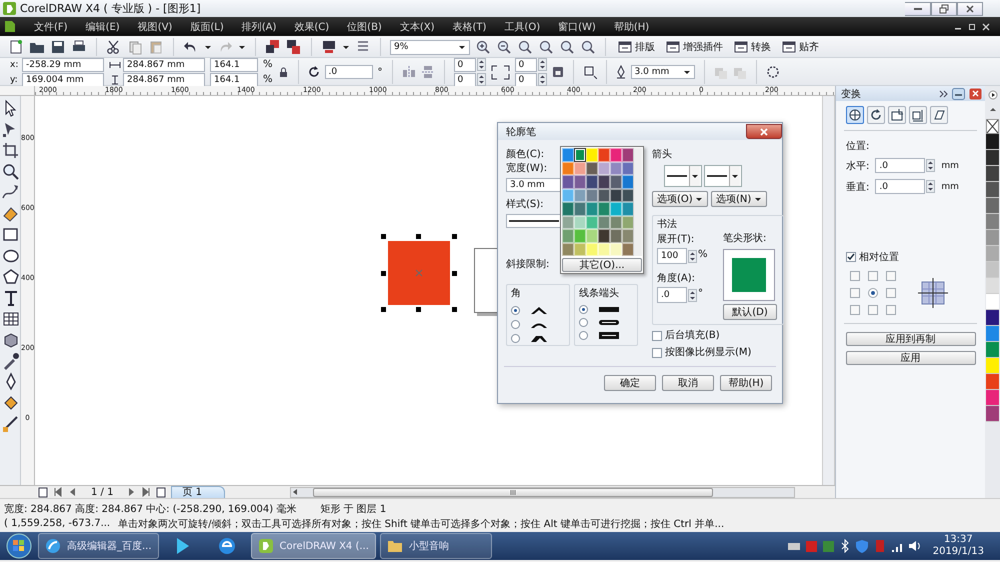 The image size is (1000, 562). Describe the element at coordinates (198, 492) in the screenshot. I see `page-tab: 页 1` at that location.